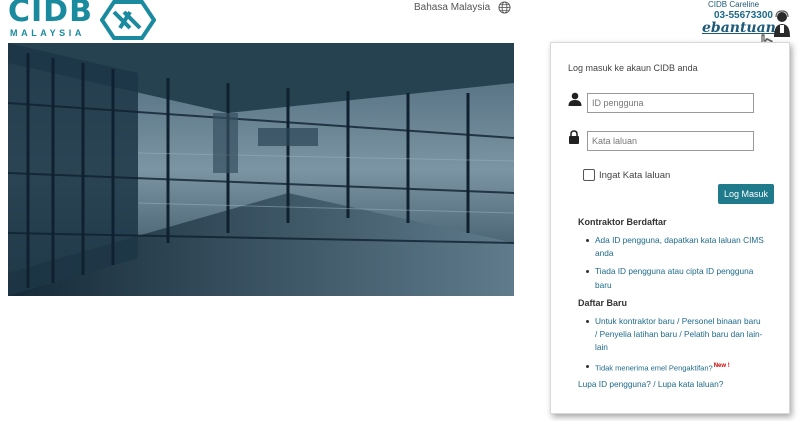  I want to click on activation-email-item: Tidak menerima emel Pengaktifan?New !, so click(675, 367).